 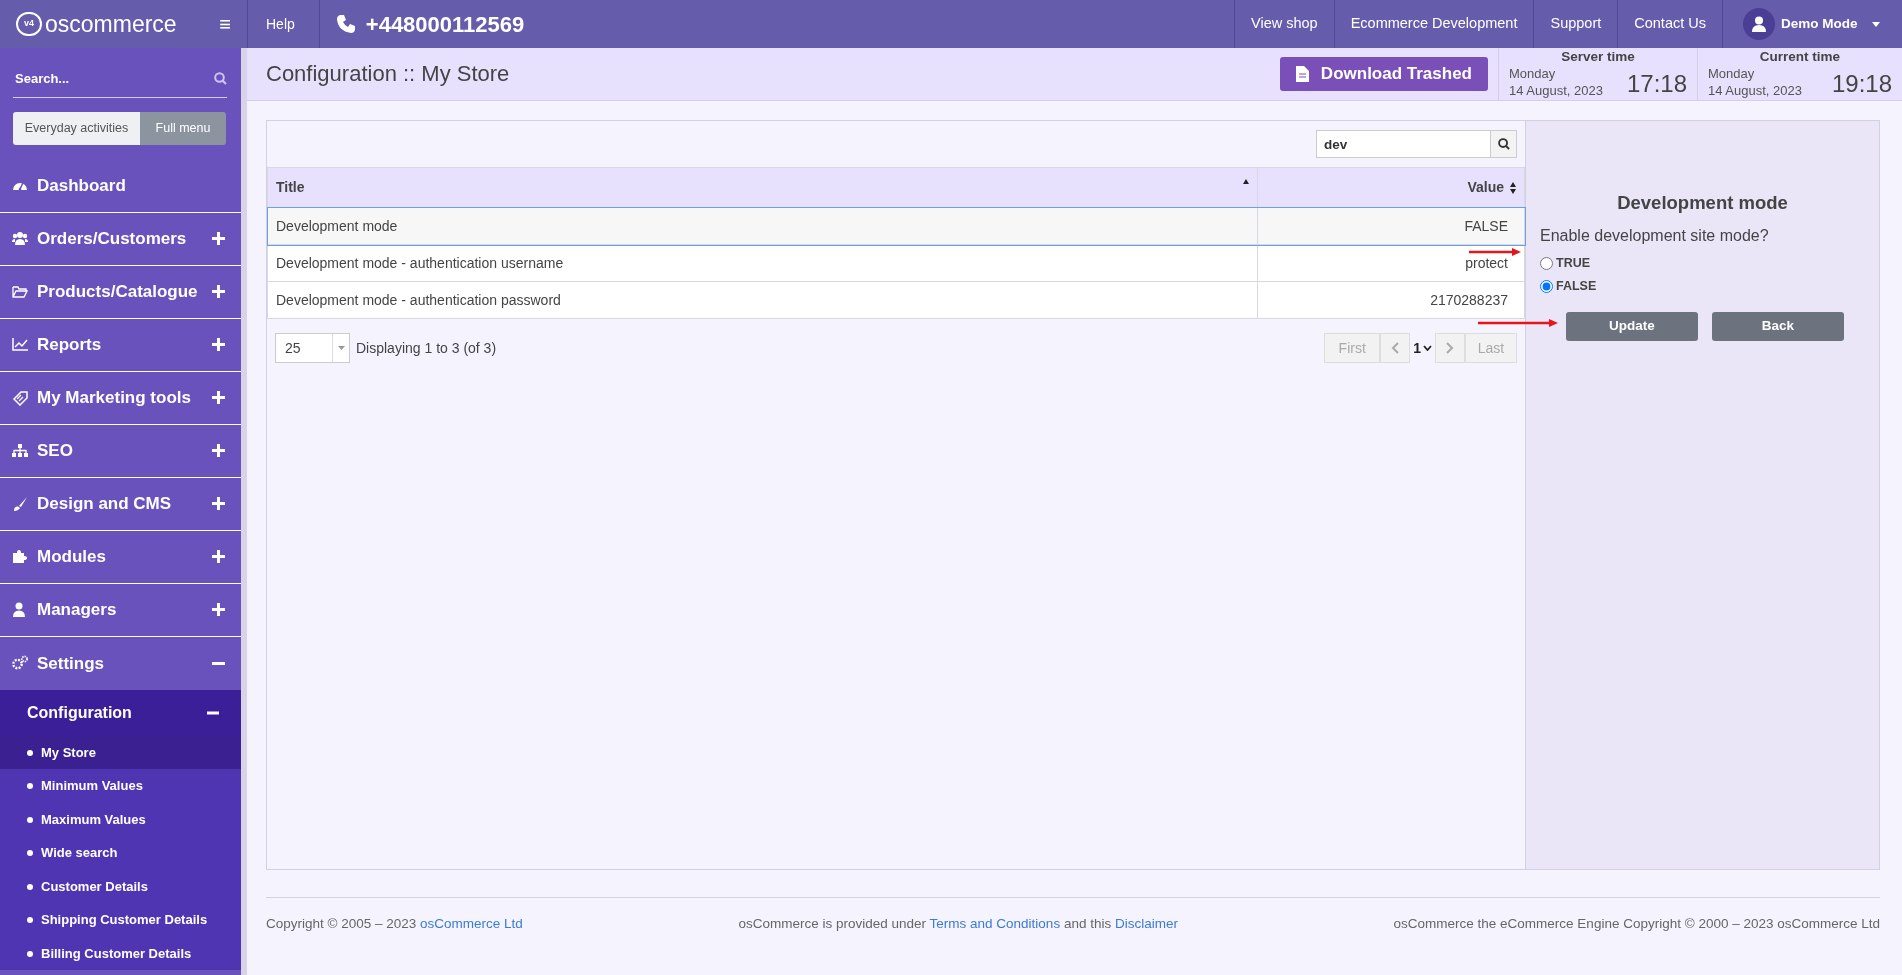 What do you see at coordinates (762, 226) in the screenshot?
I see `table-cell: Development mode` at bounding box center [762, 226].